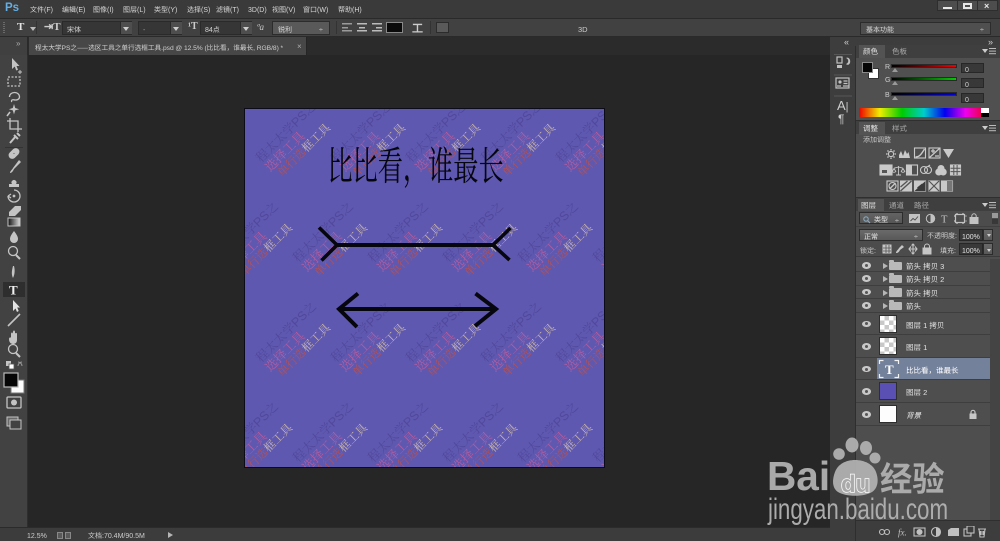 Image resolution: width=1000 pixels, height=541 pixels. What do you see at coordinates (843, 105) in the screenshot?
I see `svg-text: A|` at bounding box center [843, 105].